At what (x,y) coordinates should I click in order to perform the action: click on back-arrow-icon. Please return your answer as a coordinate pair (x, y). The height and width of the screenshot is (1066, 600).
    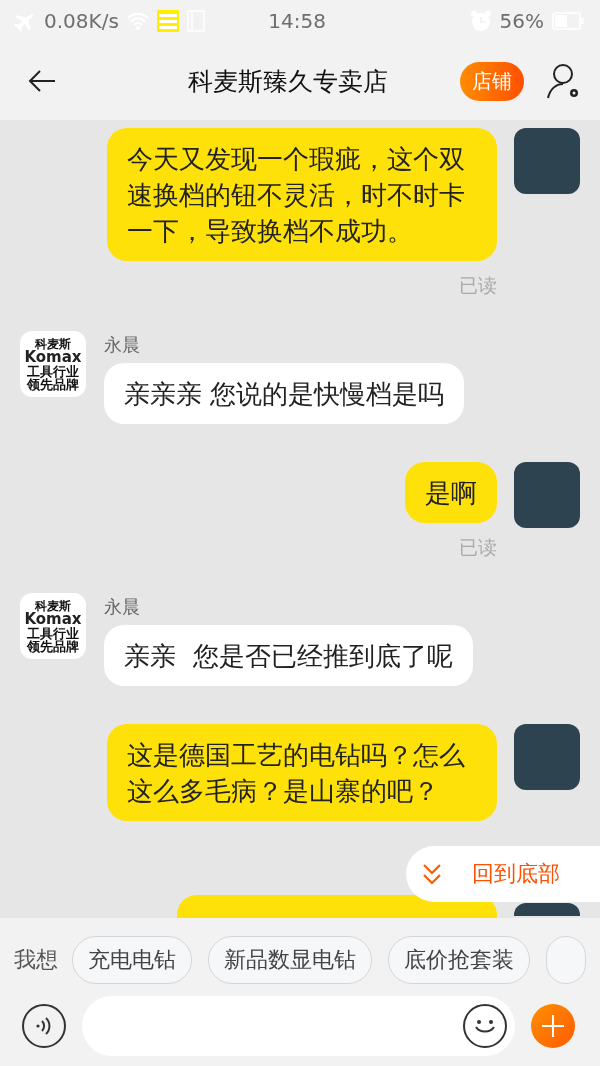
    Looking at the image, I should click on (42, 81).